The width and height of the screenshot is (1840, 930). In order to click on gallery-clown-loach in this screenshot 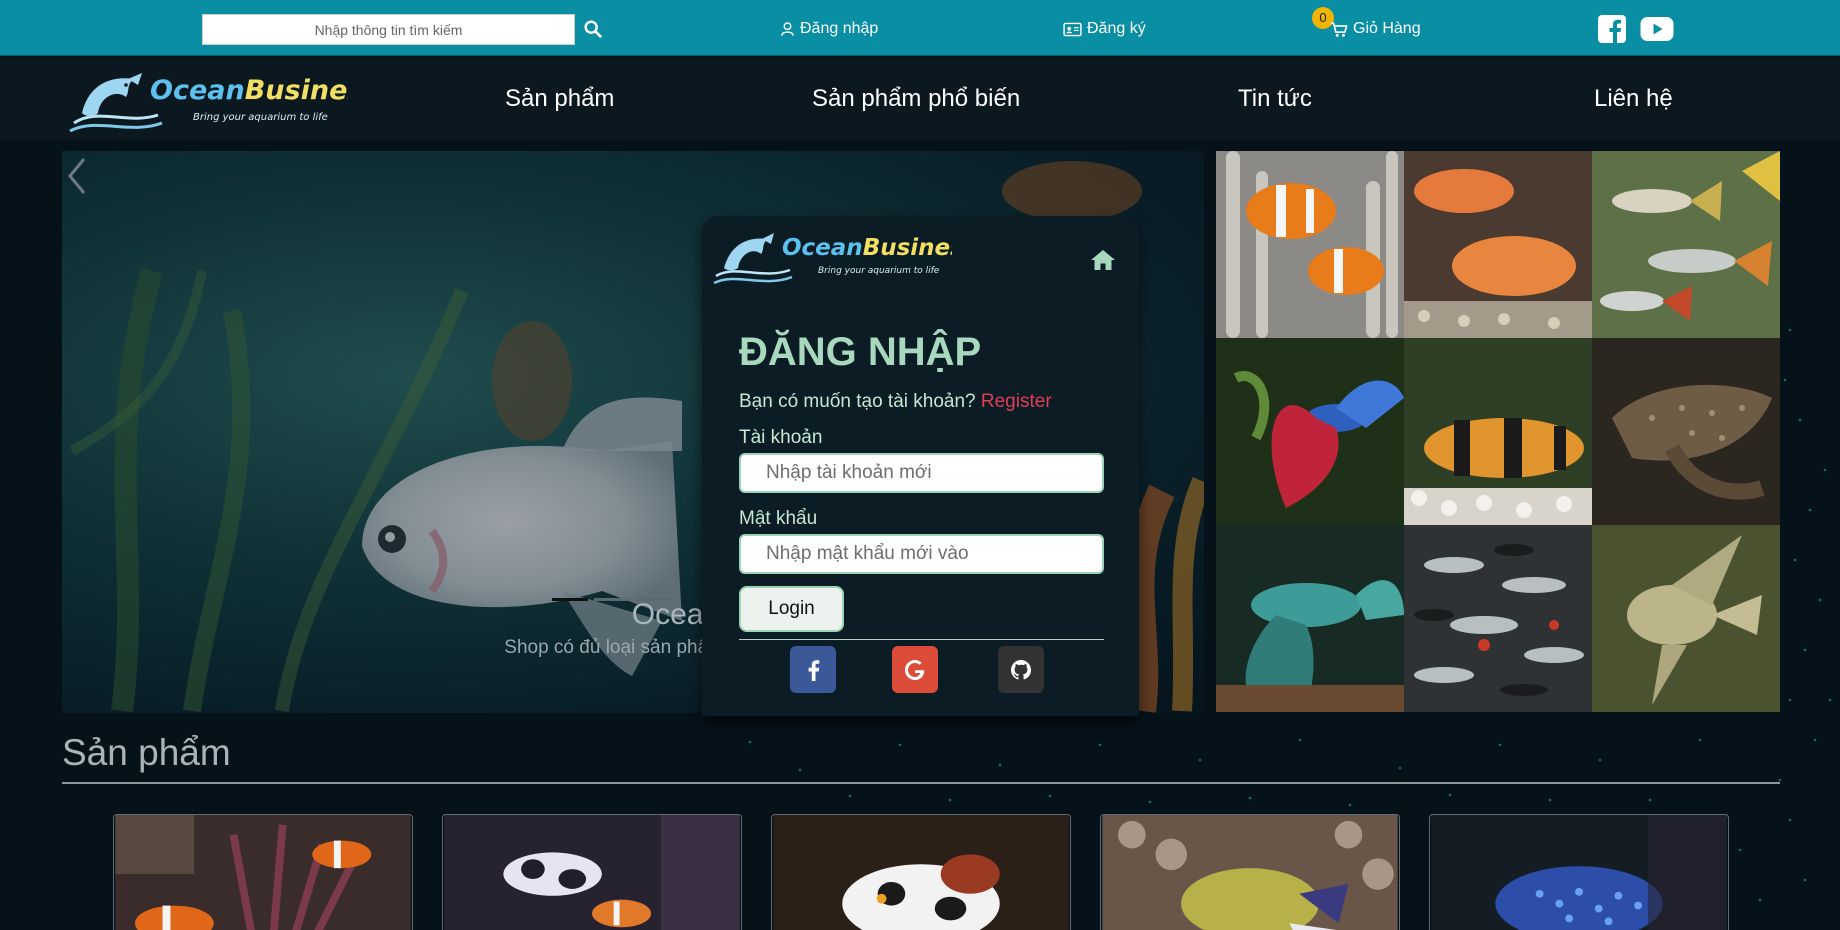, I will do `click(1498, 431)`.